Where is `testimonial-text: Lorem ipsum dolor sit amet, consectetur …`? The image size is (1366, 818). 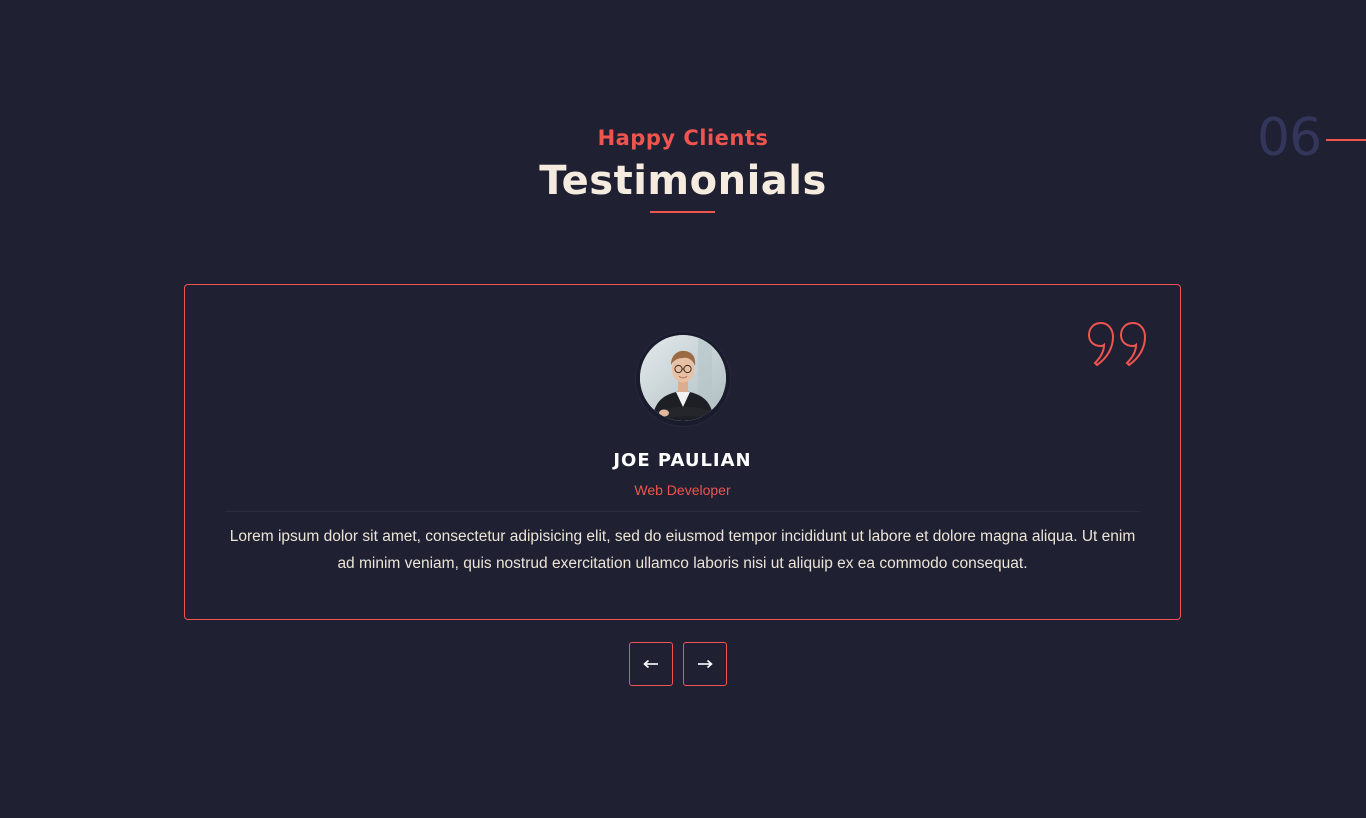
testimonial-text: Lorem ipsum dolor sit amet, consectetur … is located at coordinates (682, 550).